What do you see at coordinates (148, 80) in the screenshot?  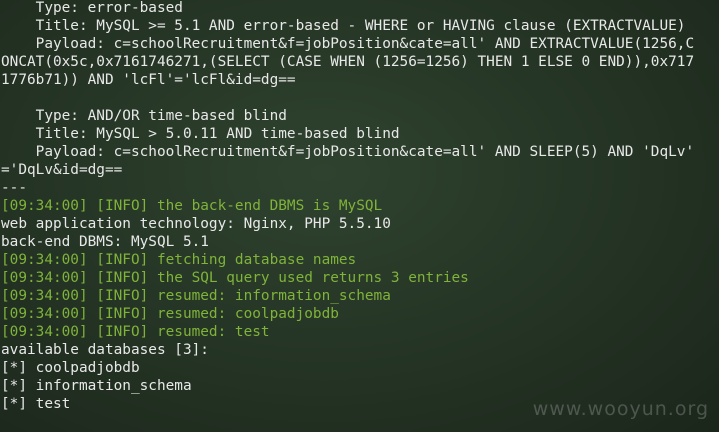 I see `terminal-line: 1776b71)) AND 'lcFl'='lcFl&id=dg==` at bounding box center [148, 80].